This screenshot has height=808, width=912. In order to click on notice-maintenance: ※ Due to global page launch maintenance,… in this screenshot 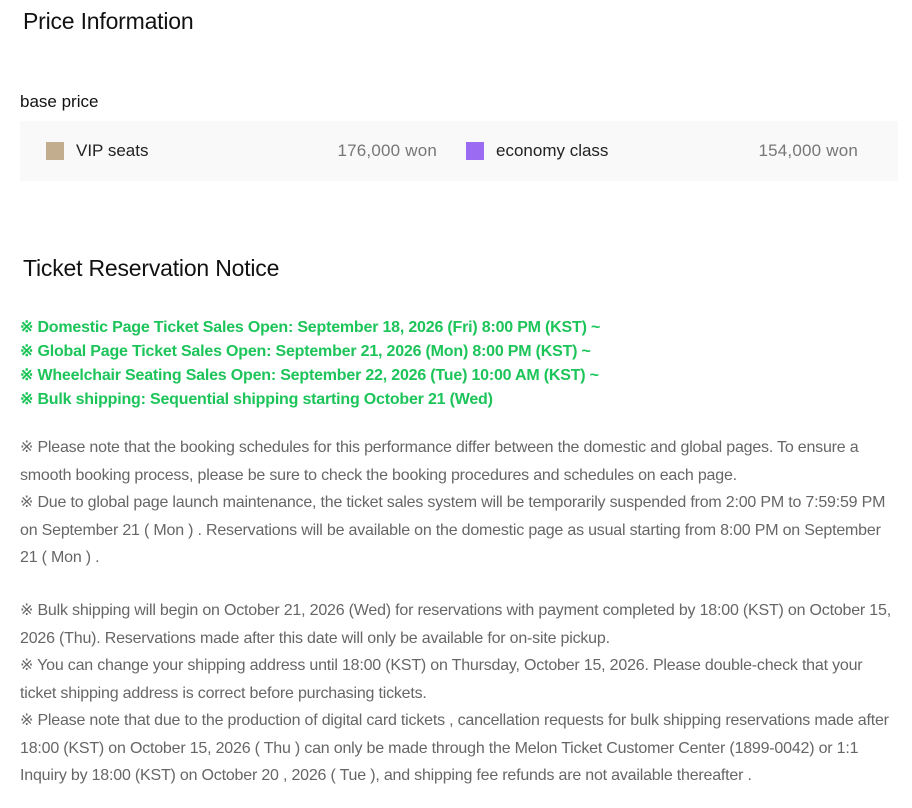, I will do `click(453, 530)`.